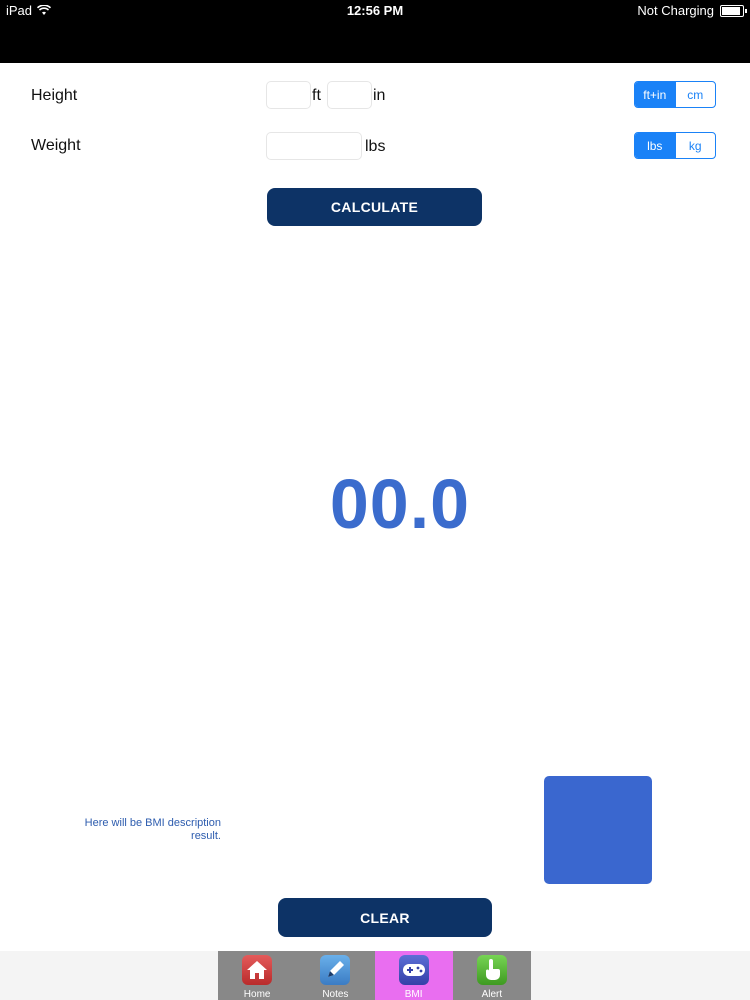 The width and height of the screenshot is (750, 1000). What do you see at coordinates (491, 970) in the screenshot?
I see `hand-pointer-icon` at bounding box center [491, 970].